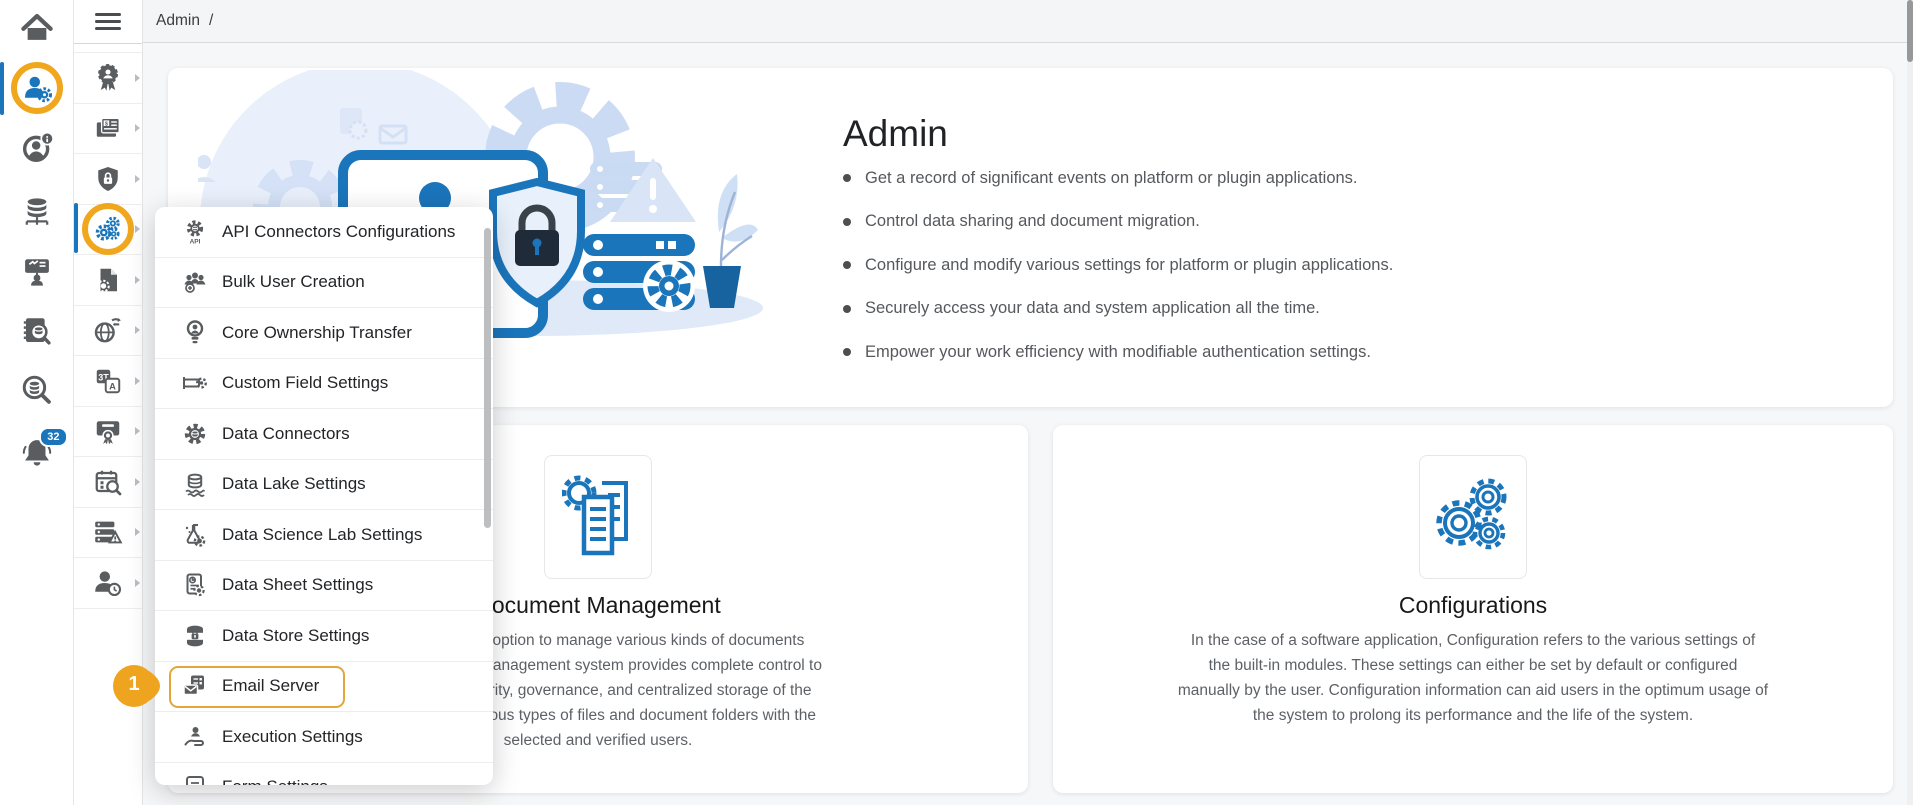  What do you see at coordinates (108, 22) in the screenshot?
I see `hamburger-menu-button` at bounding box center [108, 22].